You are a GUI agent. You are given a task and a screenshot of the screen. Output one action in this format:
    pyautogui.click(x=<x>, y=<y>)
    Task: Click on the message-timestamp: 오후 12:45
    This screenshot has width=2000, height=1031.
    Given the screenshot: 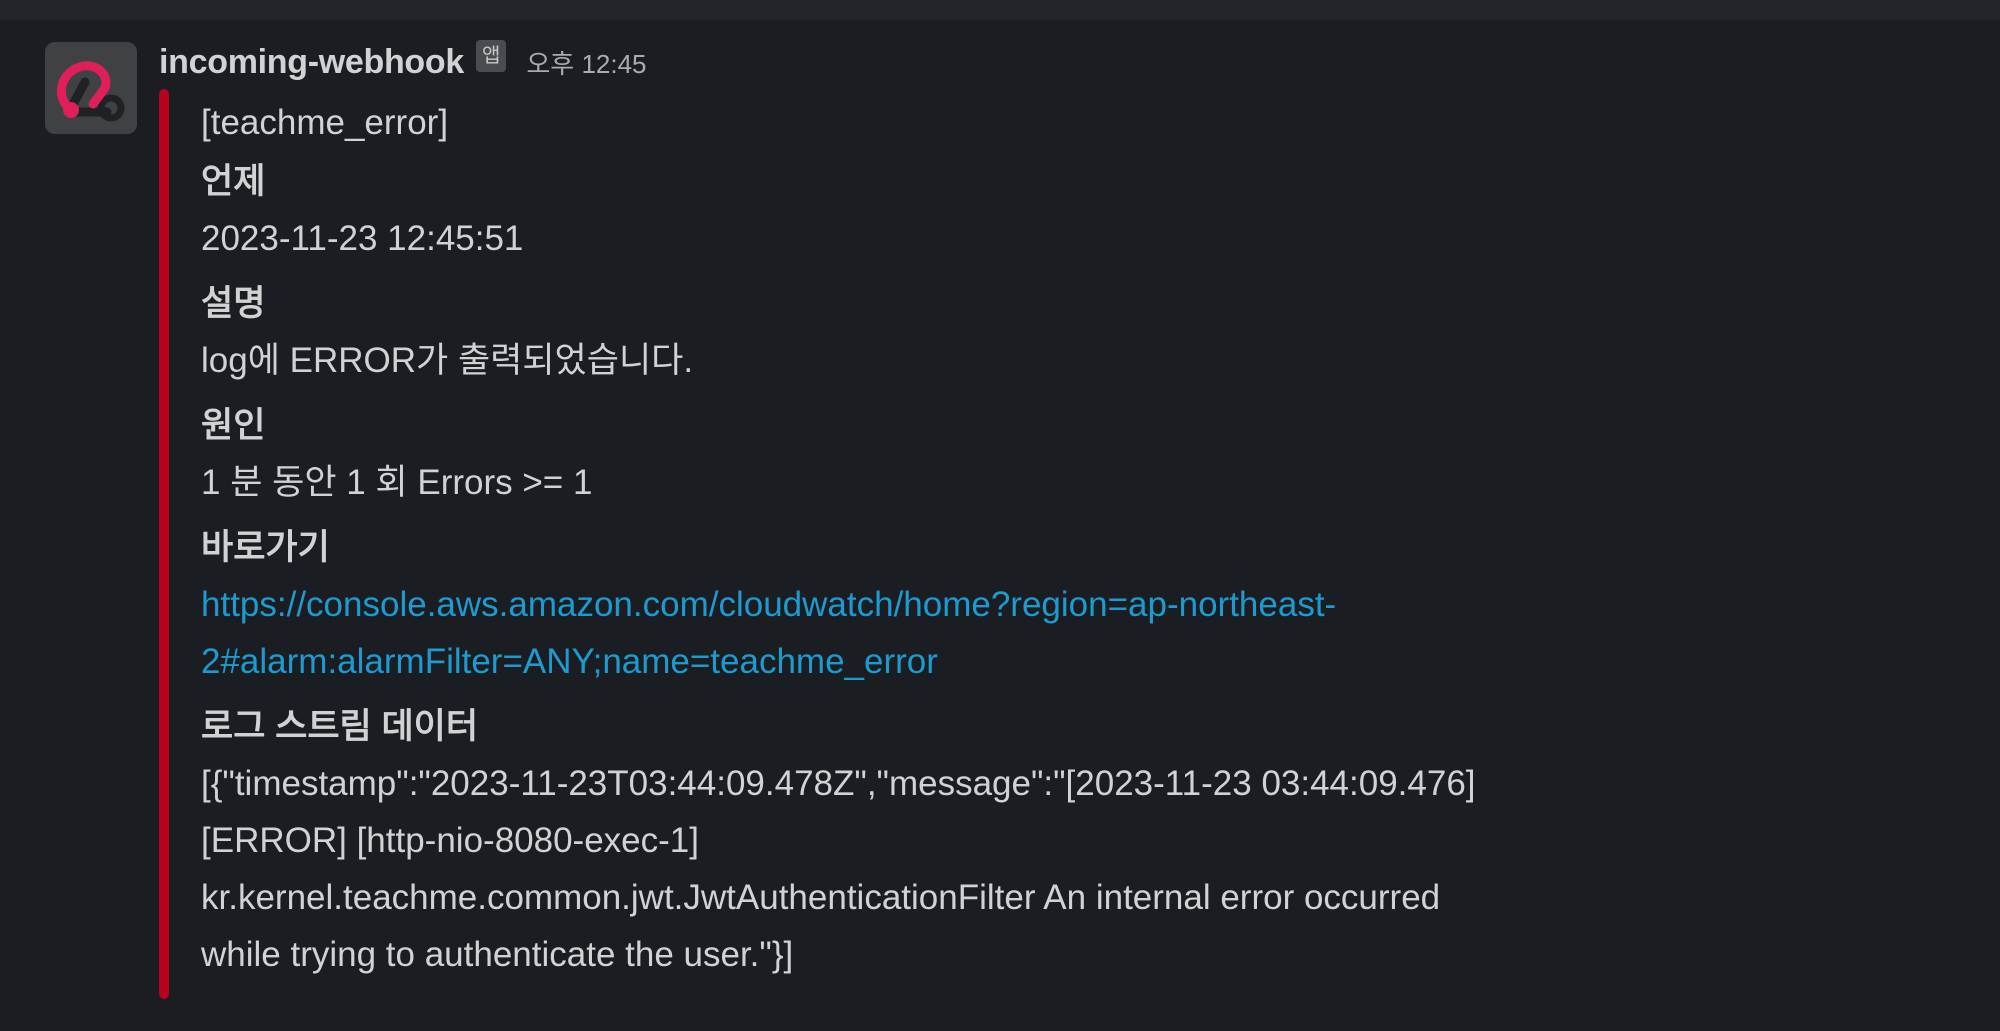 What is the action you would take?
    pyautogui.click(x=586, y=62)
    